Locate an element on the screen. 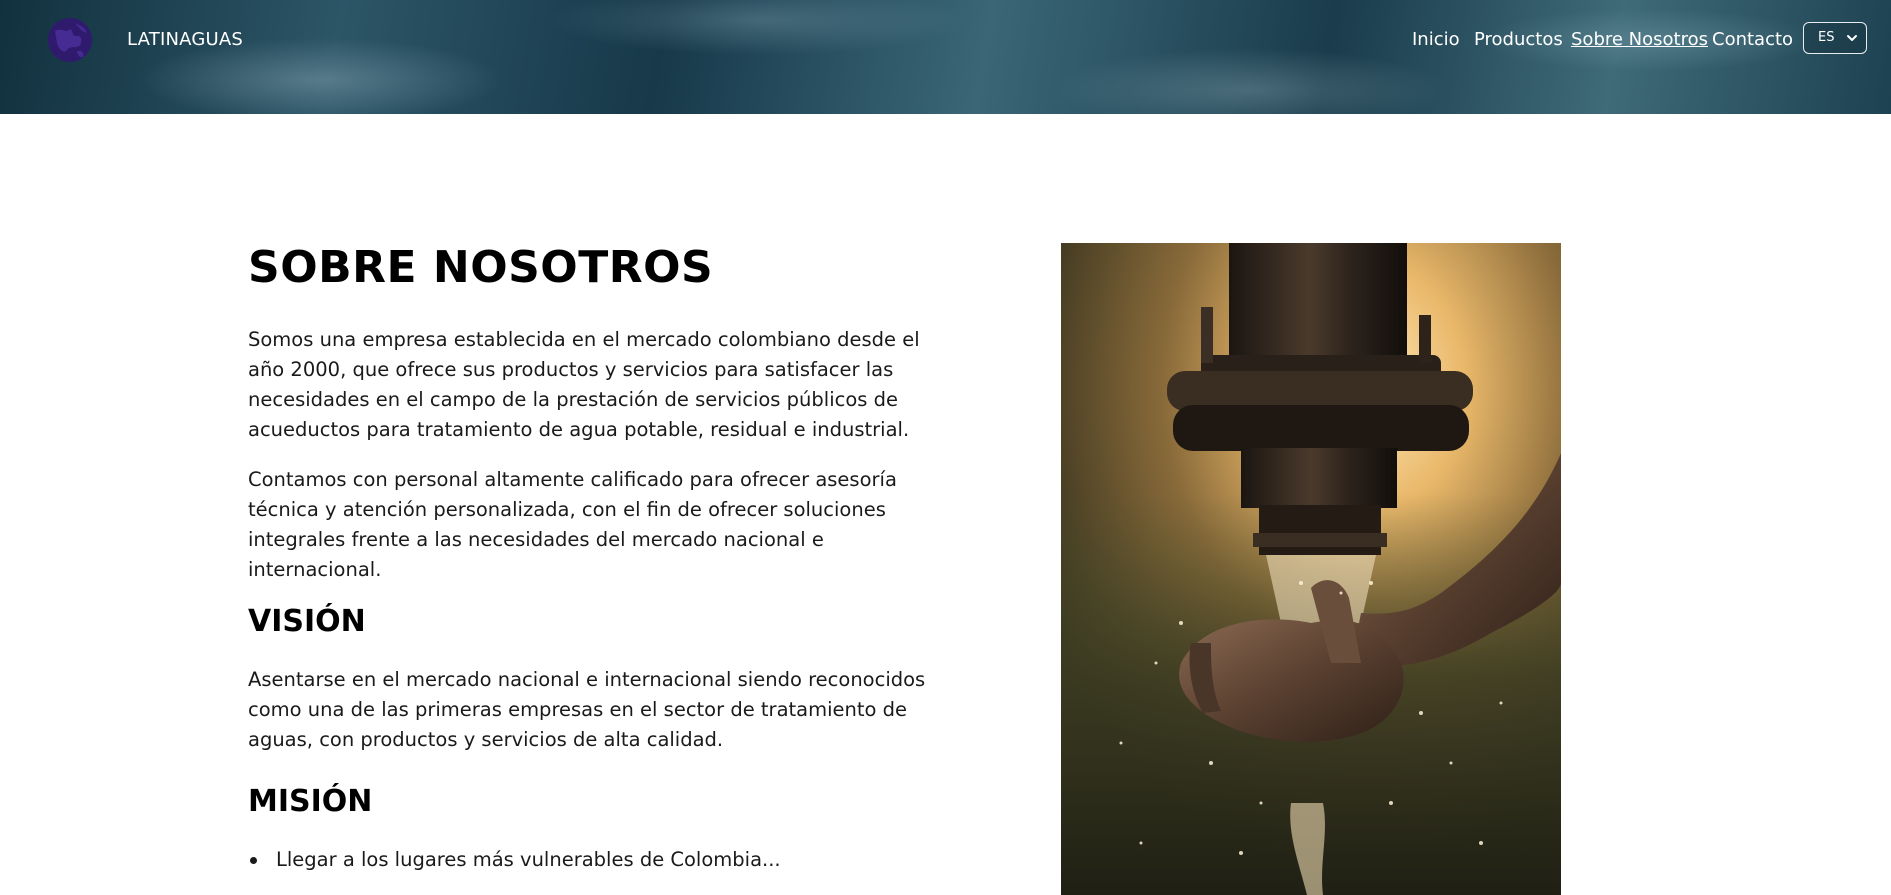  nav-inicio: Inicio is located at coordinates (1436, 39).